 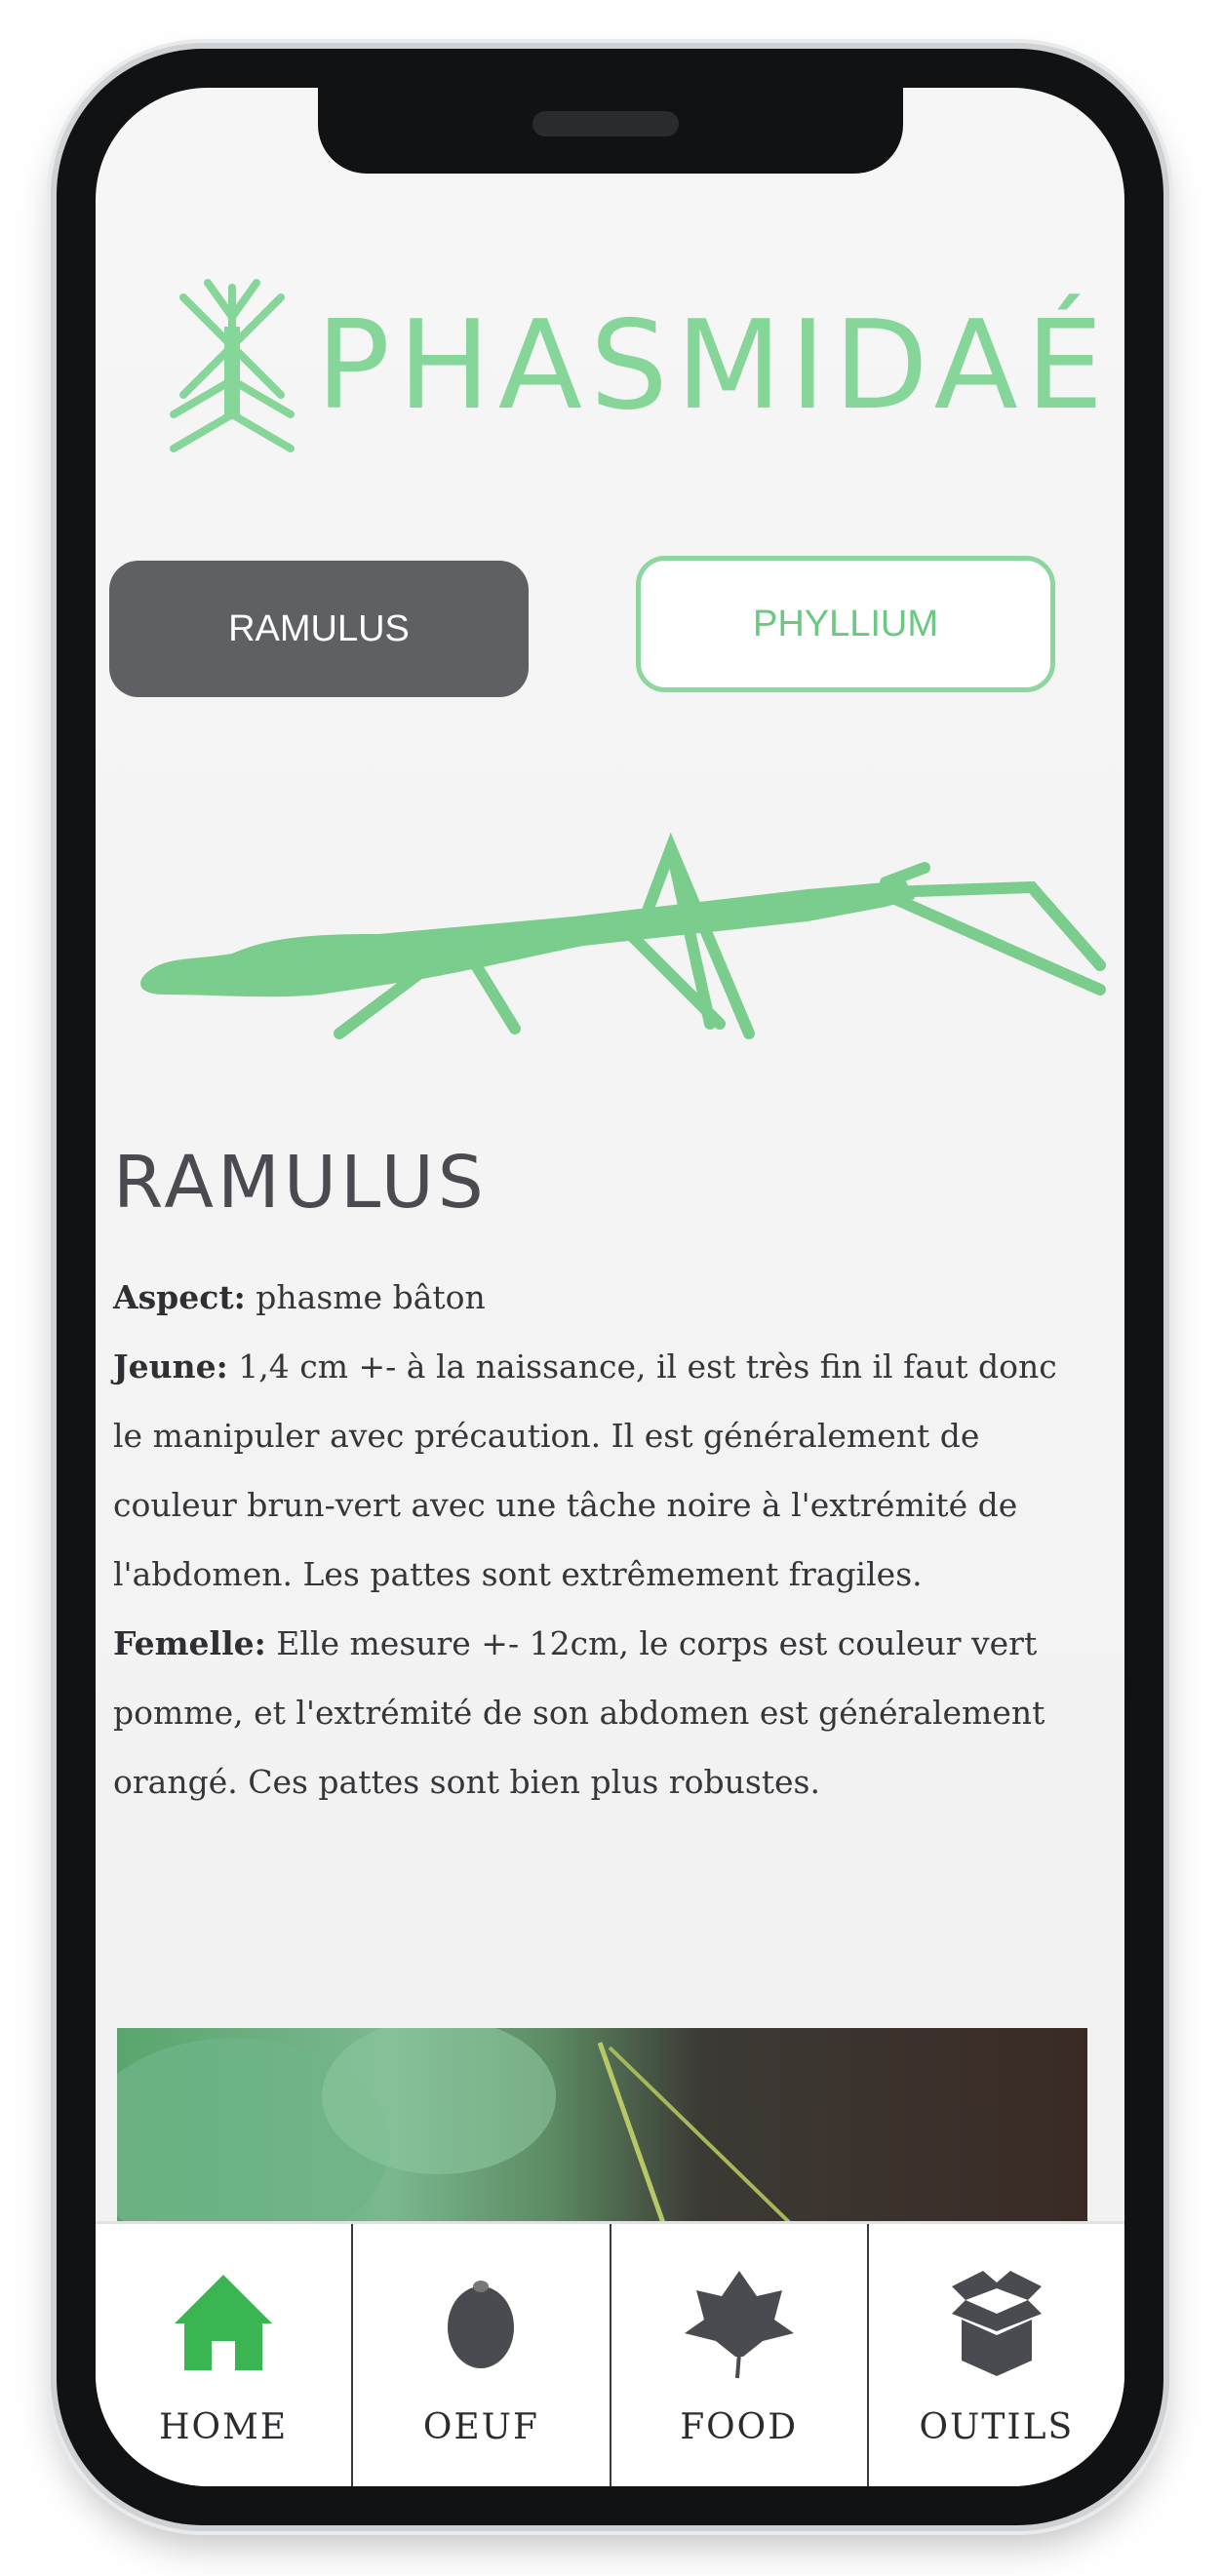 What do you see at coordinates (224, 2322) in the screenshot?
I see `home-icon` at bounding box center [224, 2322].